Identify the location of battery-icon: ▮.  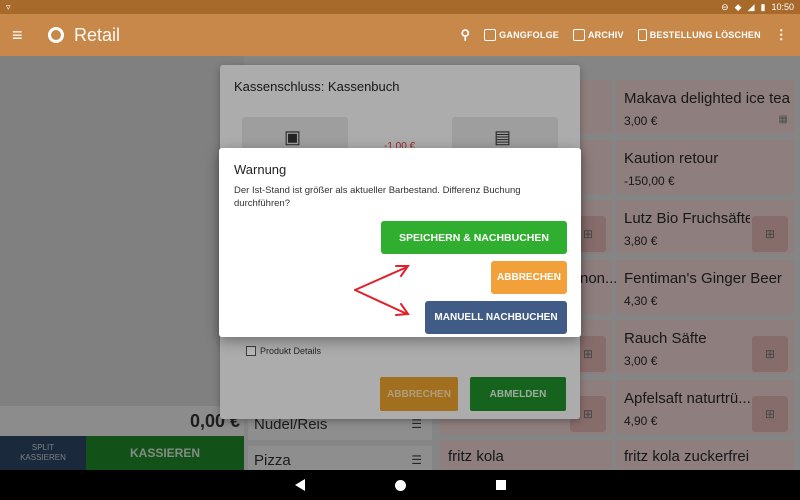
(763, 6).